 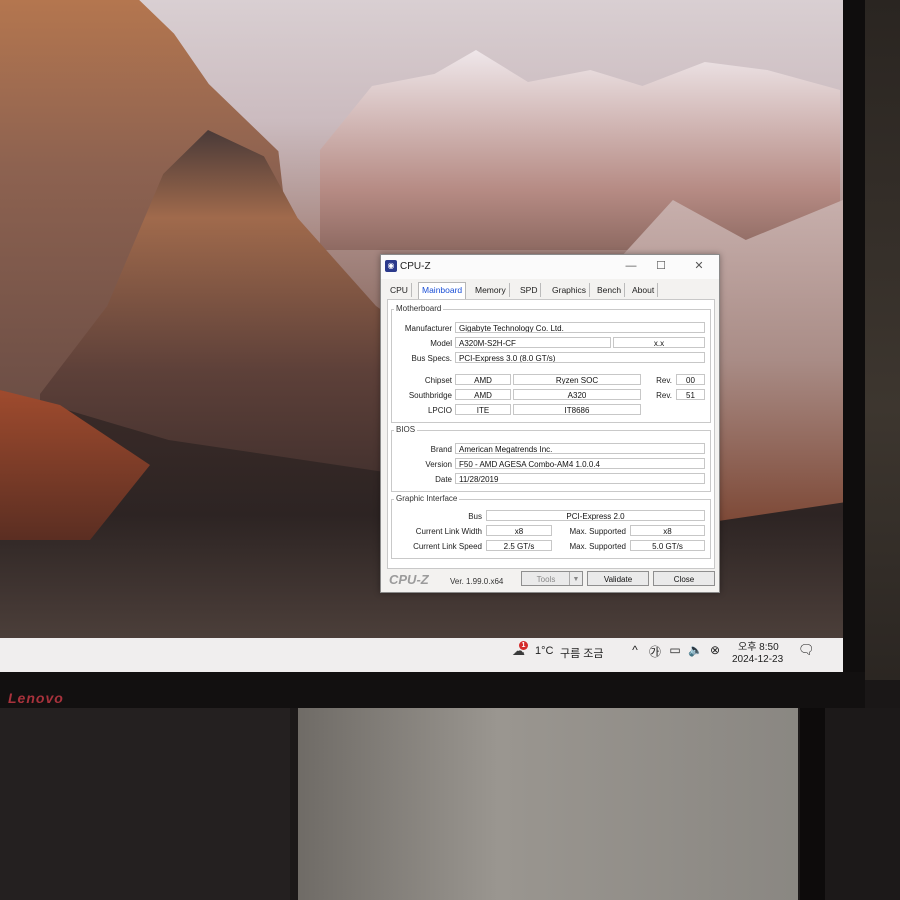 I want to click on volume-icon: 🔈, so click(x=695, y=650).